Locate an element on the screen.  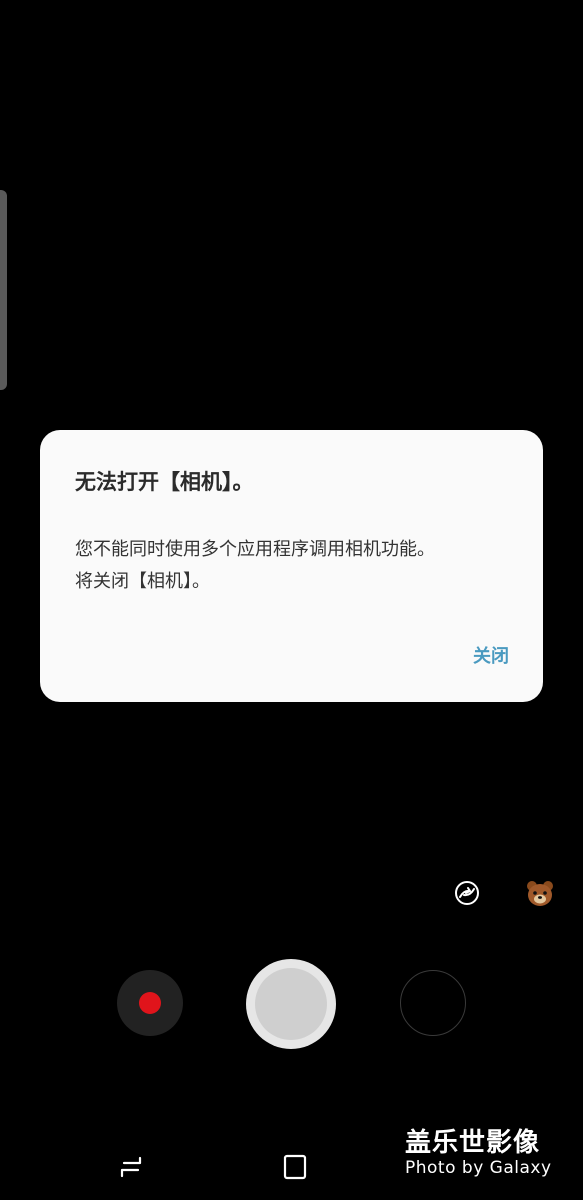
bear-sticker-icon is located at coordinates (540, 893).